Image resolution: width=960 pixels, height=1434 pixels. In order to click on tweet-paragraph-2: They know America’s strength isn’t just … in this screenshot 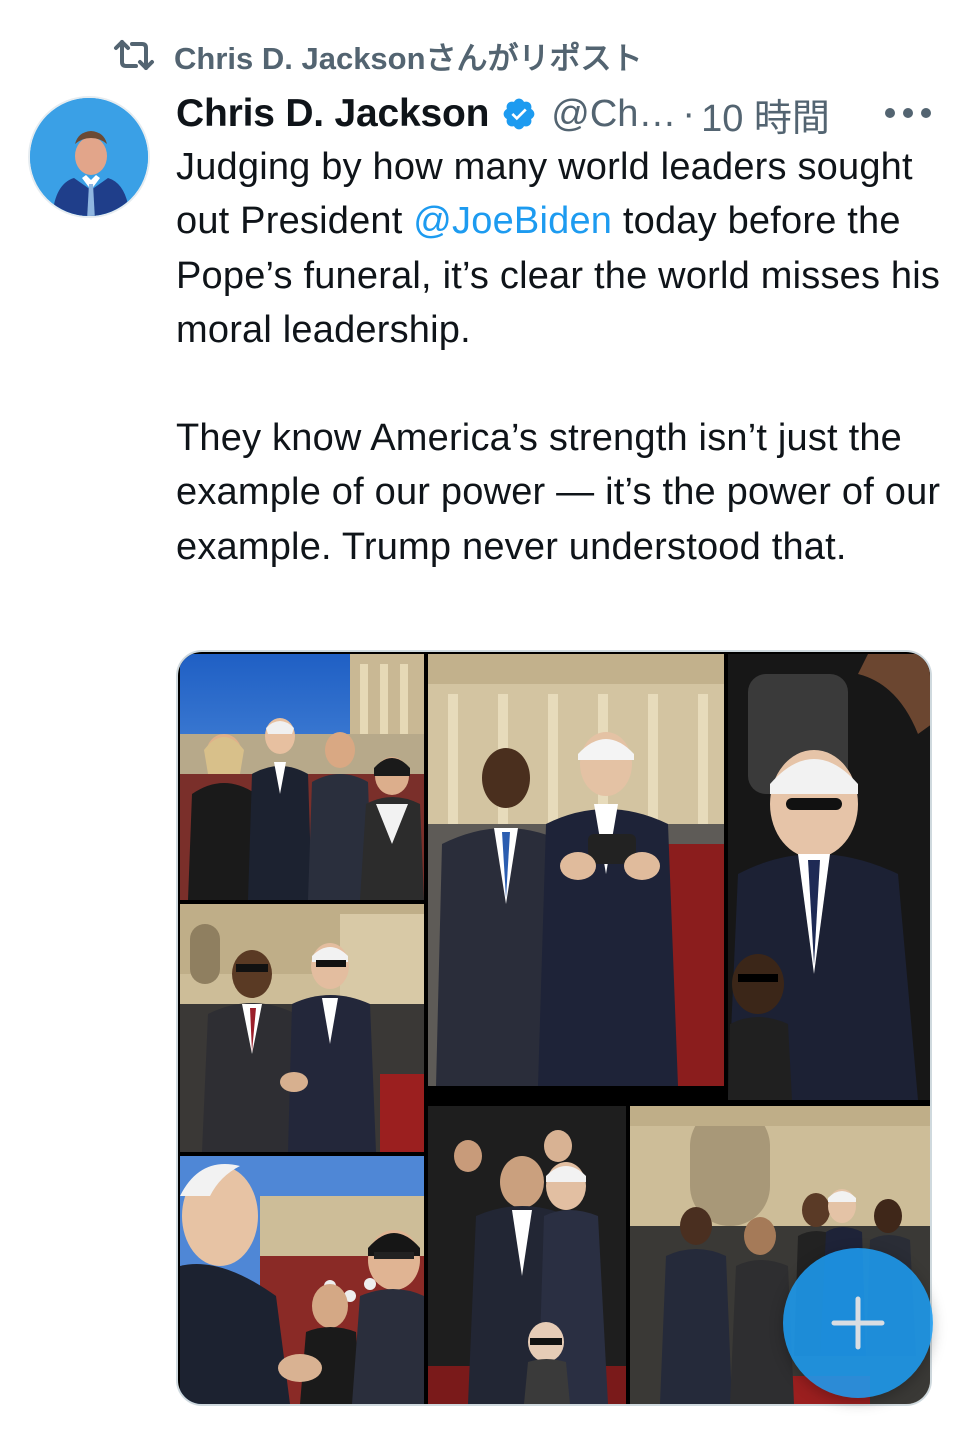, I will do `click(558, 492)`.